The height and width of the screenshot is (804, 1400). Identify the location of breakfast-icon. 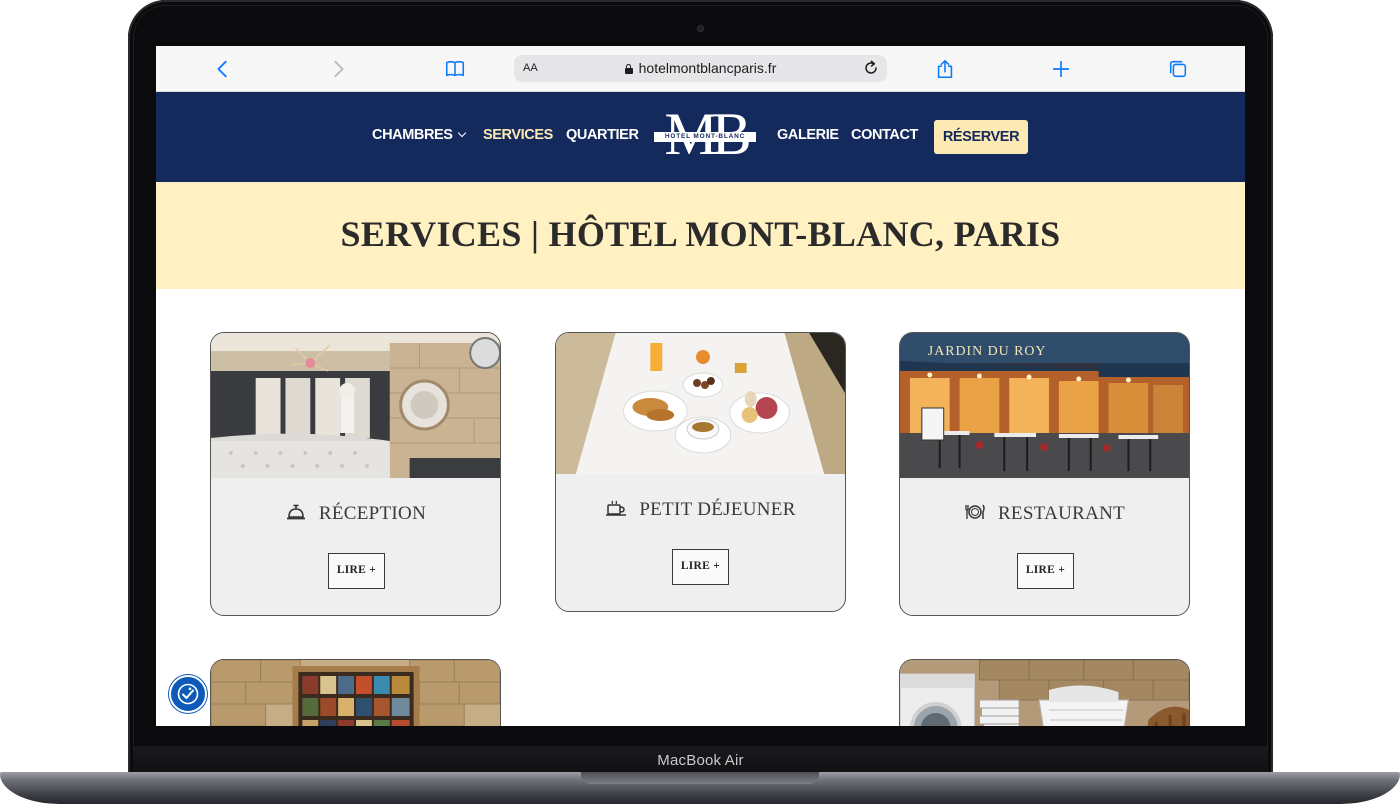
(616, 508).